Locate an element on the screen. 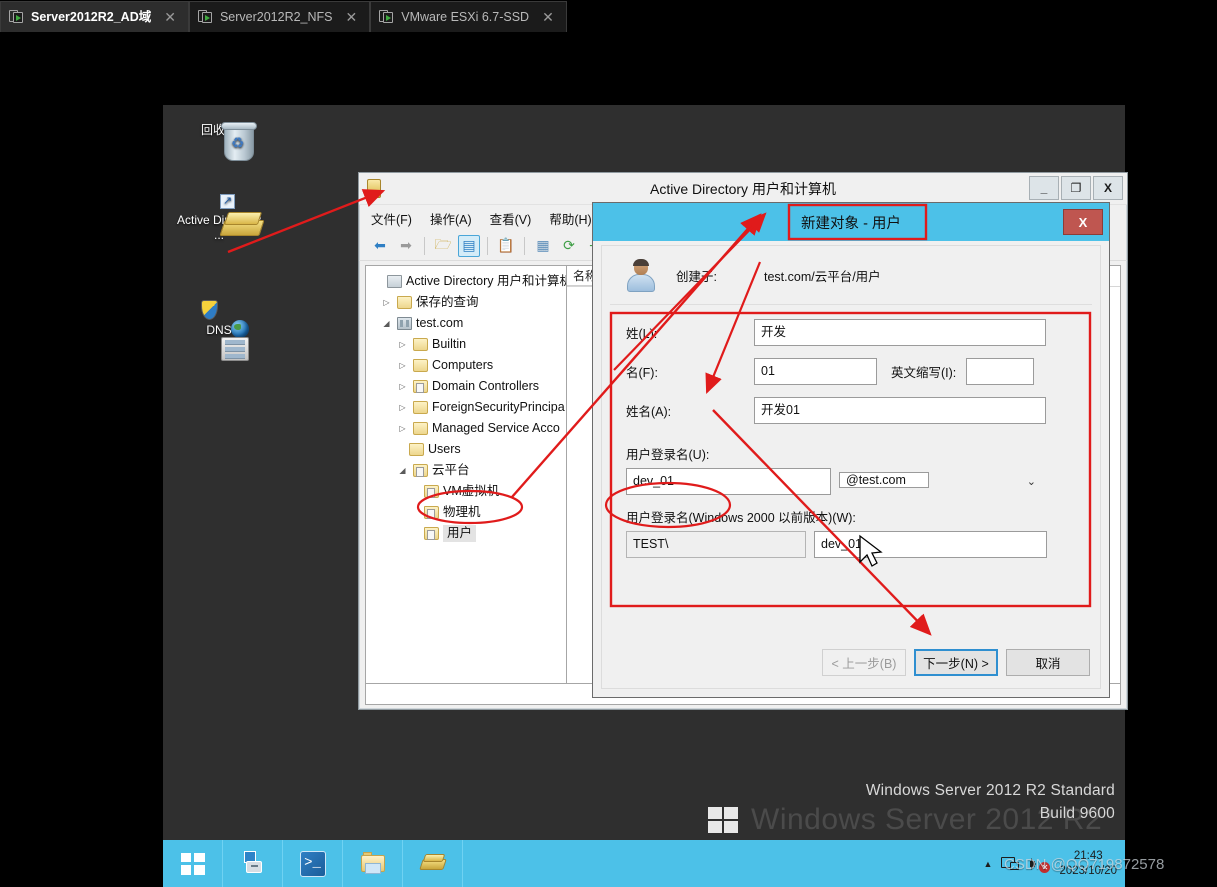 The height and width of the screenshot is (887, 1217). tree-node-label: Domain Controllers is located at coordinates (485, 386).